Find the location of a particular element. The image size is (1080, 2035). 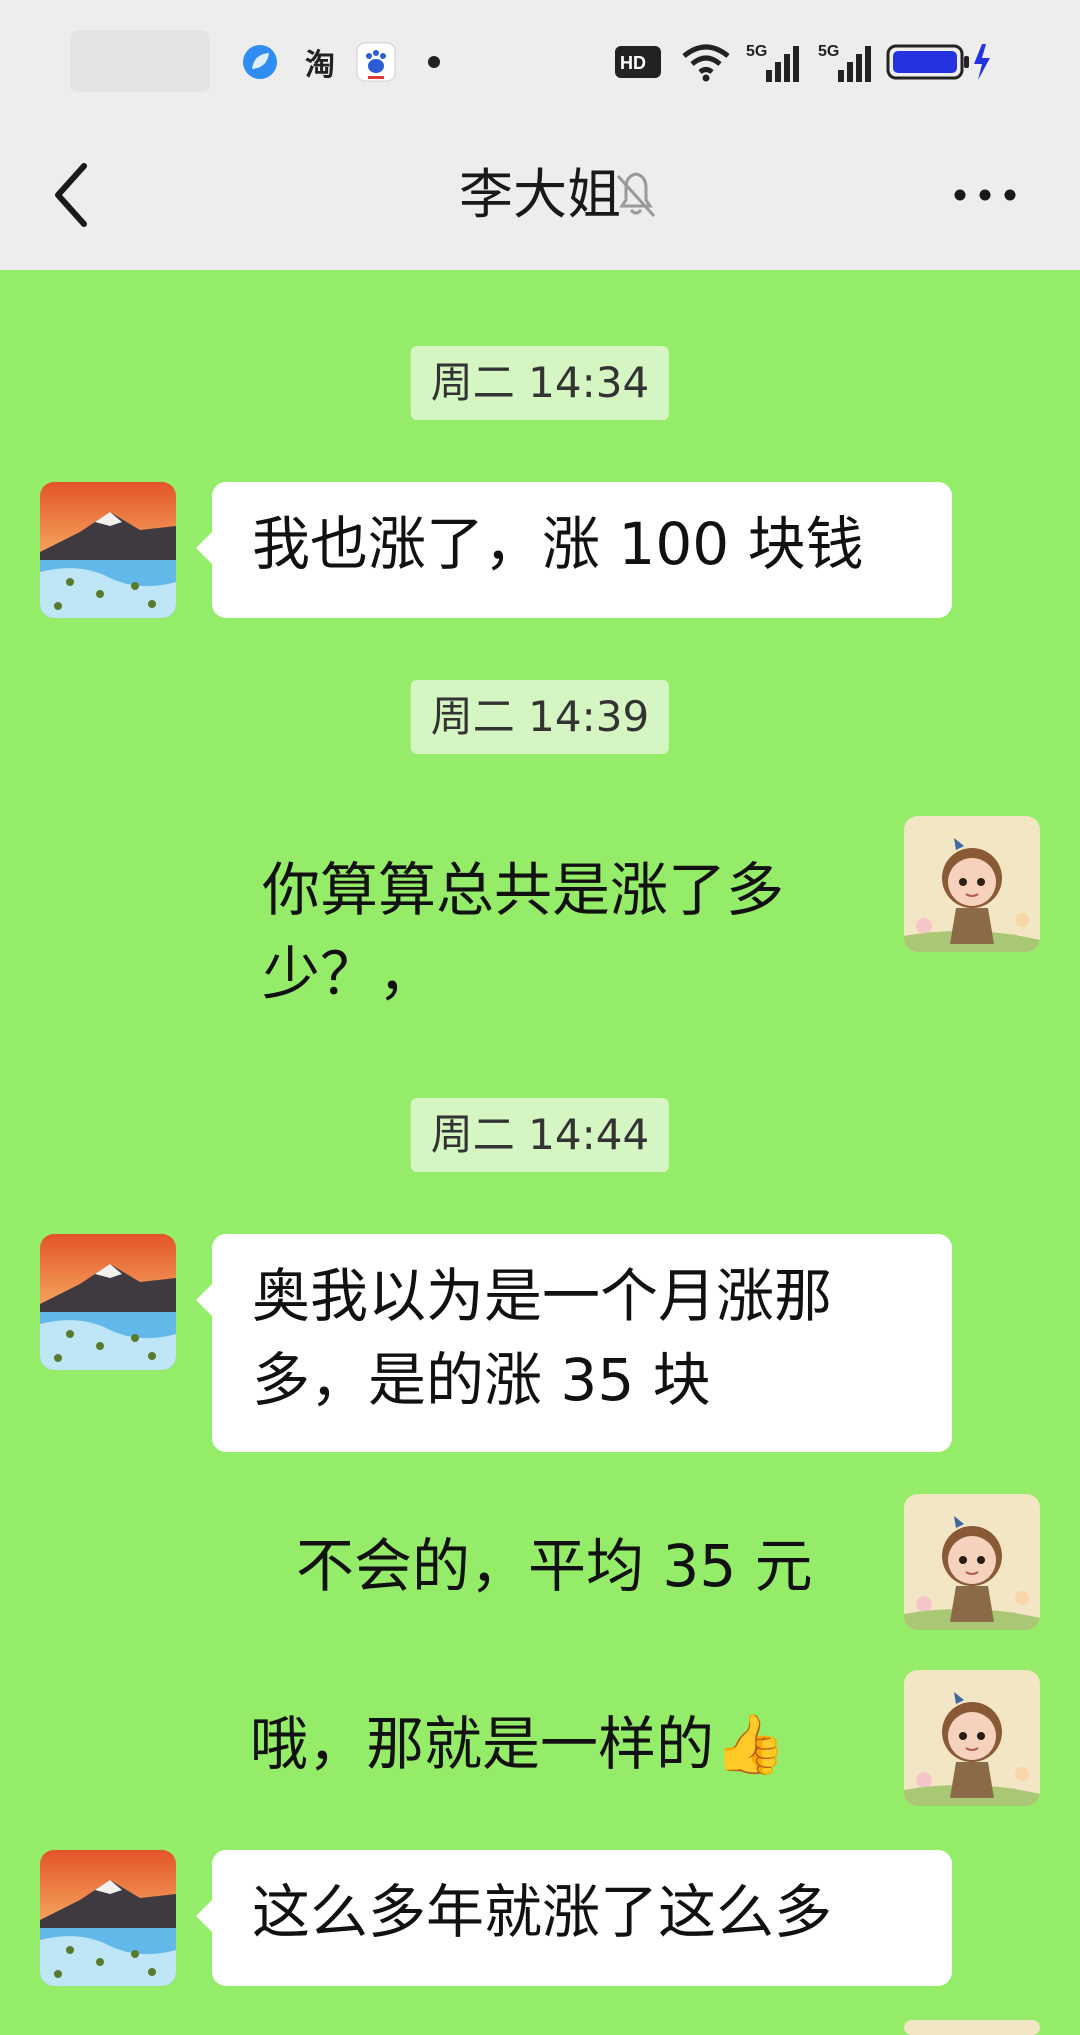

notification-dot-icon is located at coordinates (434, 62).